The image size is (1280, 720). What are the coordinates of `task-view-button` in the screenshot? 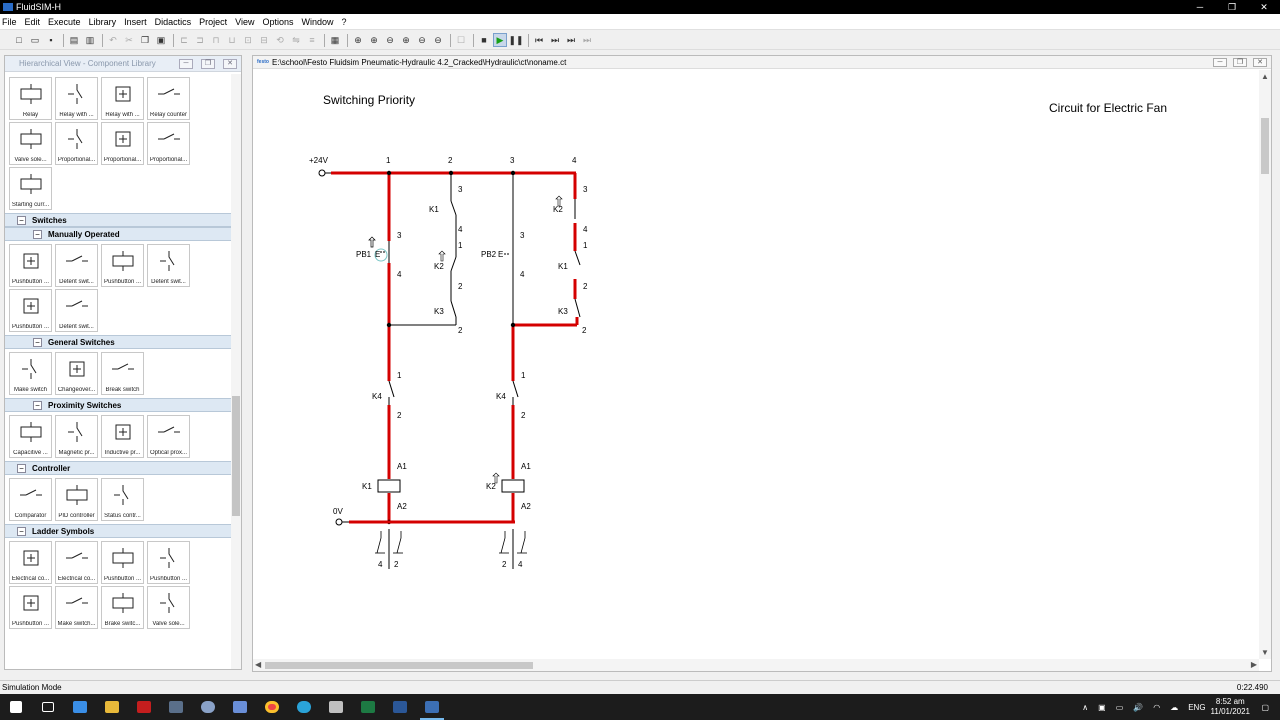 It's located at (48, 707).